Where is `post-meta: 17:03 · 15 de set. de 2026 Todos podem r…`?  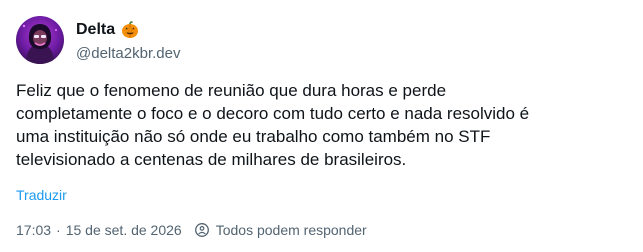 post-meta: 17:03 · 15 de set. de 2026 Todos podem r… is located at coordinates (191, 230).